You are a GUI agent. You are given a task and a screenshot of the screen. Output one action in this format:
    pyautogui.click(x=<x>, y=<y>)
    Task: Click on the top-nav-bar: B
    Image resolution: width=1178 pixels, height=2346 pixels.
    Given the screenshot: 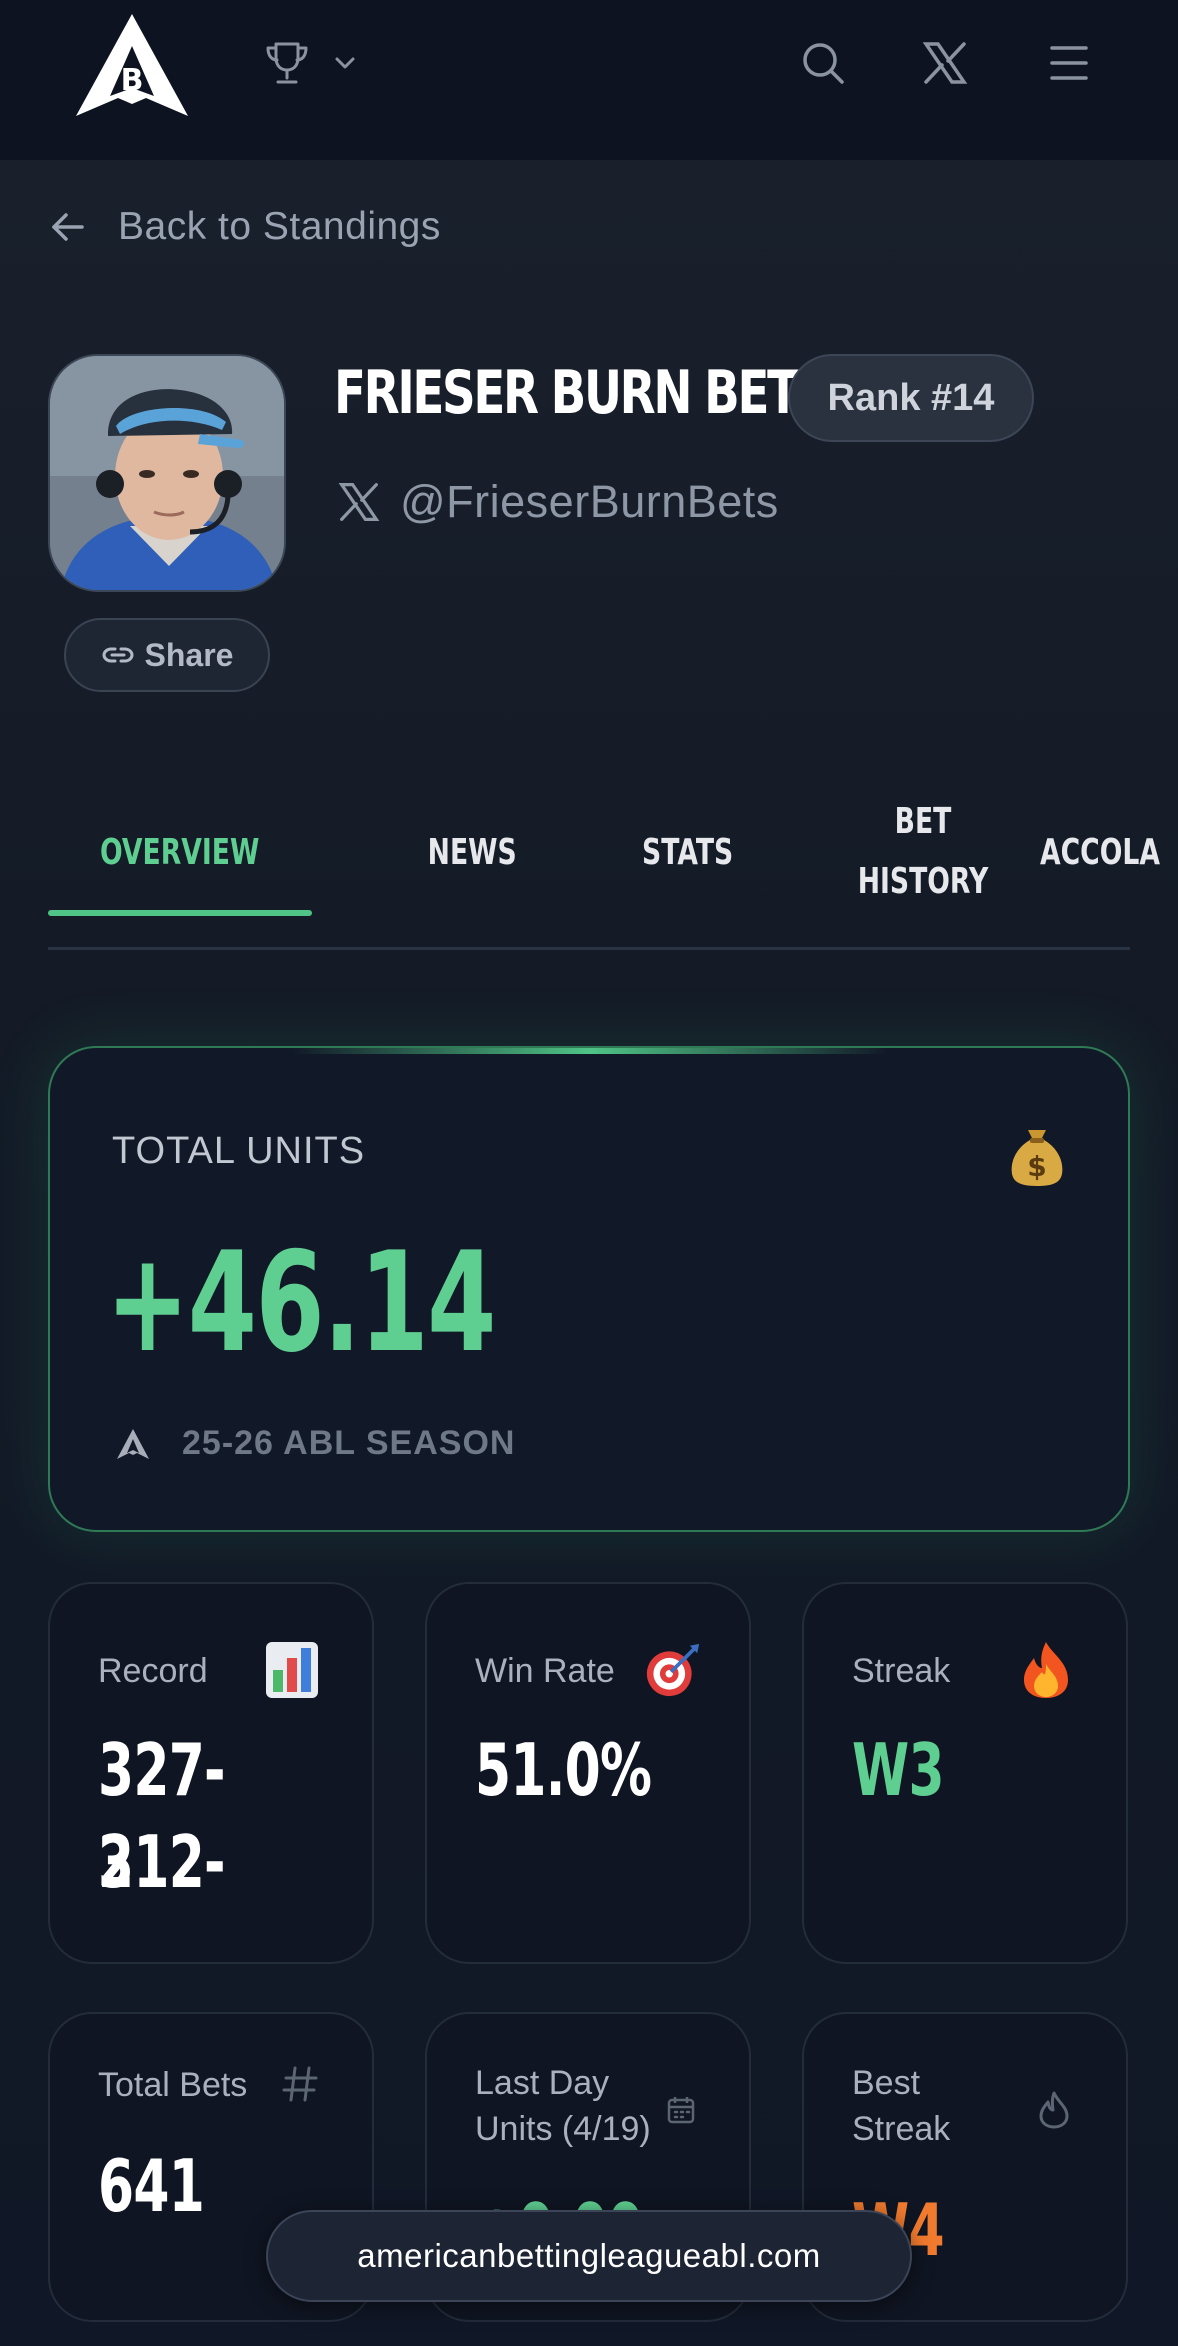 What is the action you would take?
    pyautogui.click(x=589, y=80)
    